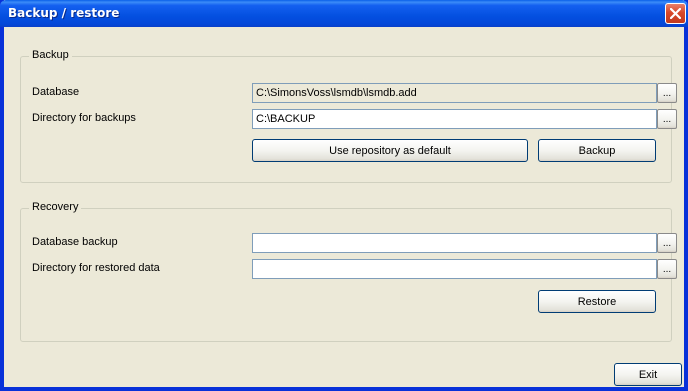 The width and height of the screenshot is (688, 391). Describe the element at coordinates (344, 13) in the screenshot. I see `title-bar: Backup / restore` at that location.